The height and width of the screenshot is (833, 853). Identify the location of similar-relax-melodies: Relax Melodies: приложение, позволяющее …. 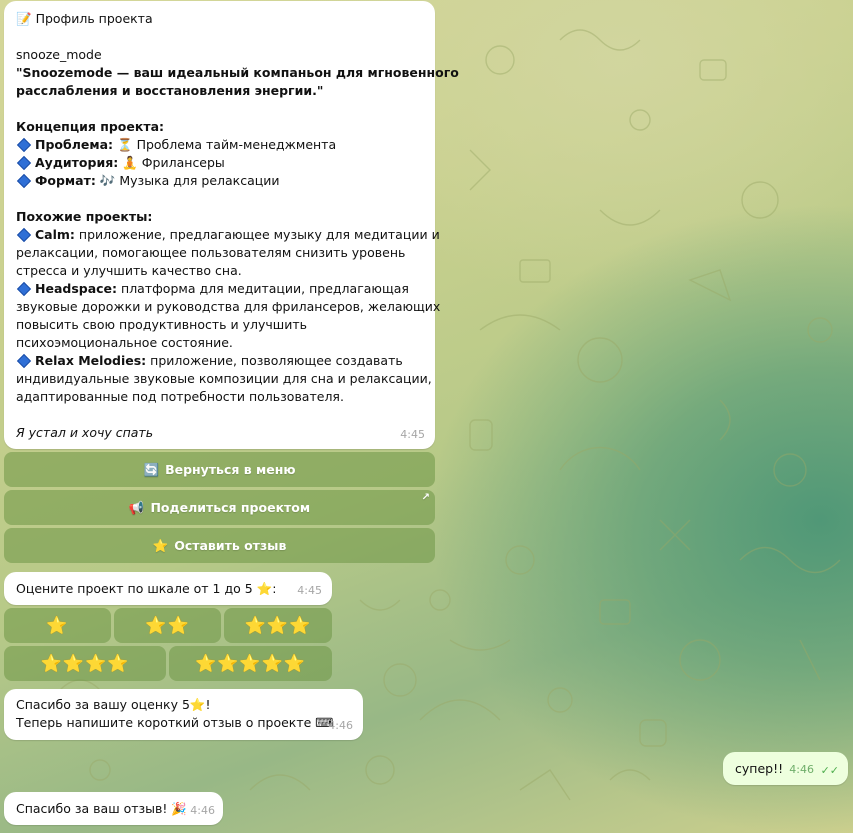
(219, 361).